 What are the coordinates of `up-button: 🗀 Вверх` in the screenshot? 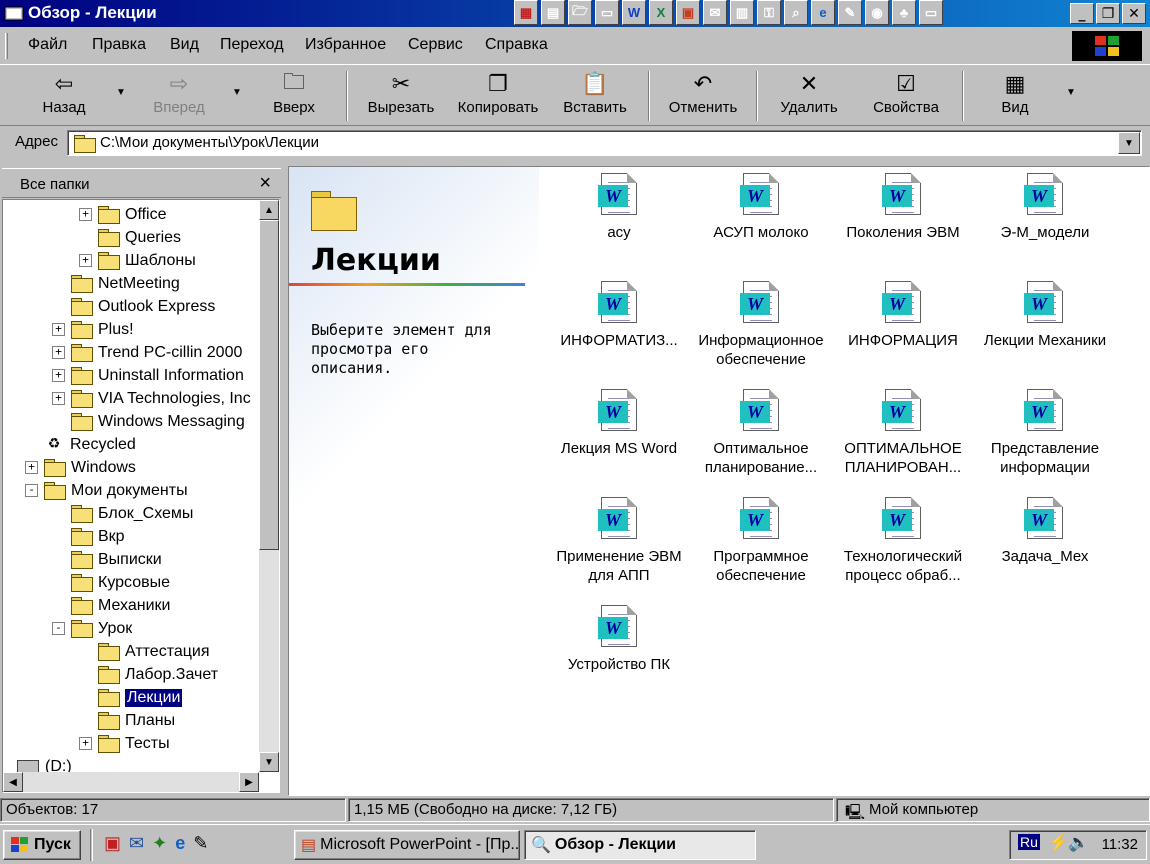 It's located at (294, 96).